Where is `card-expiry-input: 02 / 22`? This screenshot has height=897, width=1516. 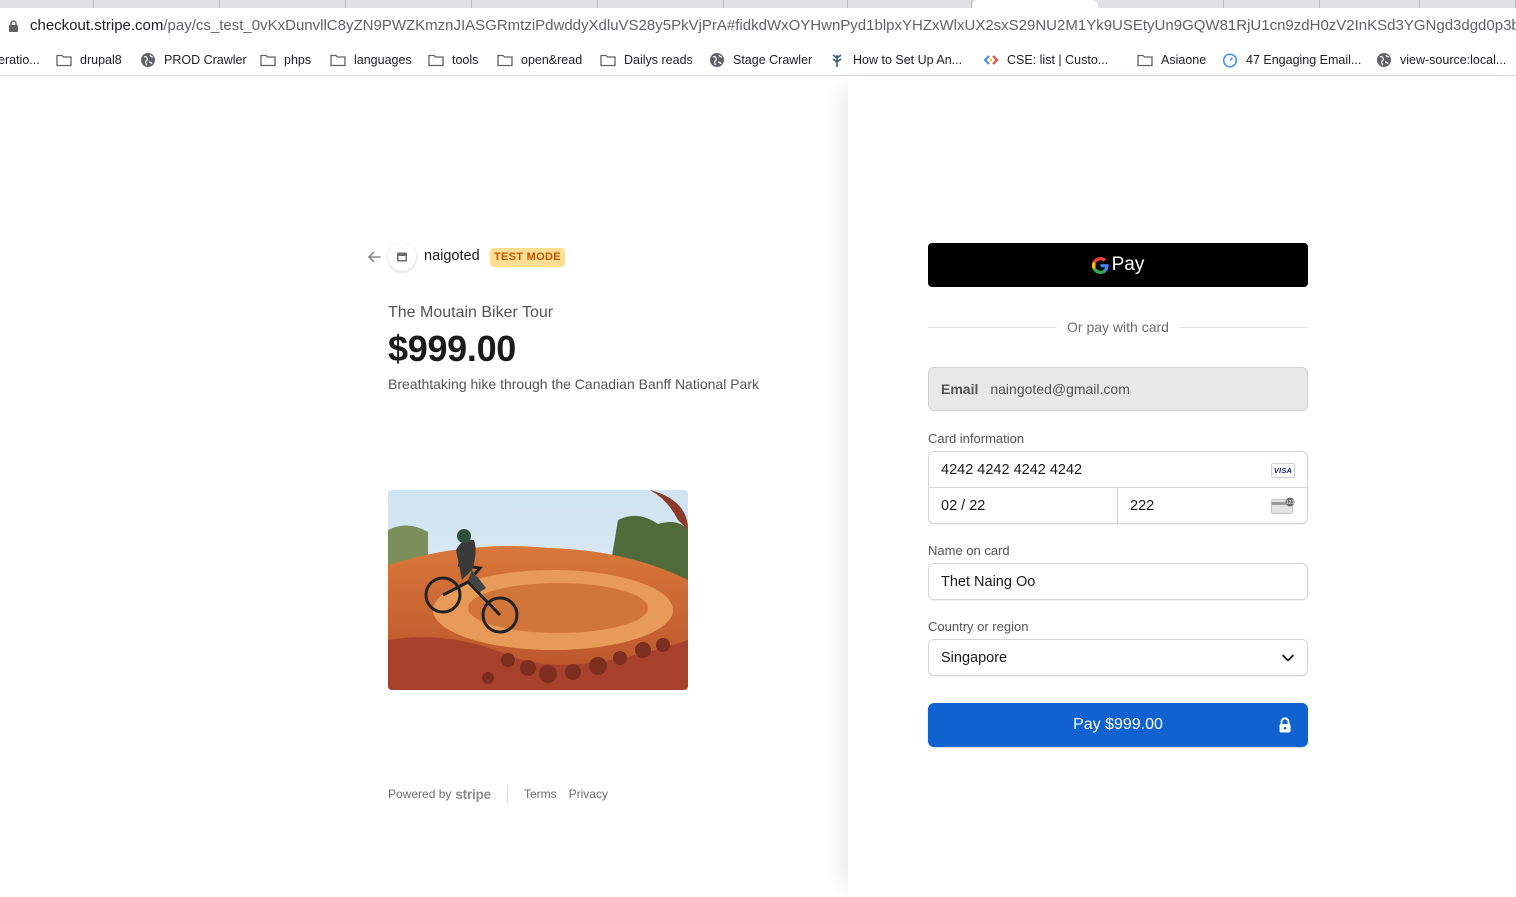 card-expiry-input: 02 / 22 is located at coordinates (1023, 505).